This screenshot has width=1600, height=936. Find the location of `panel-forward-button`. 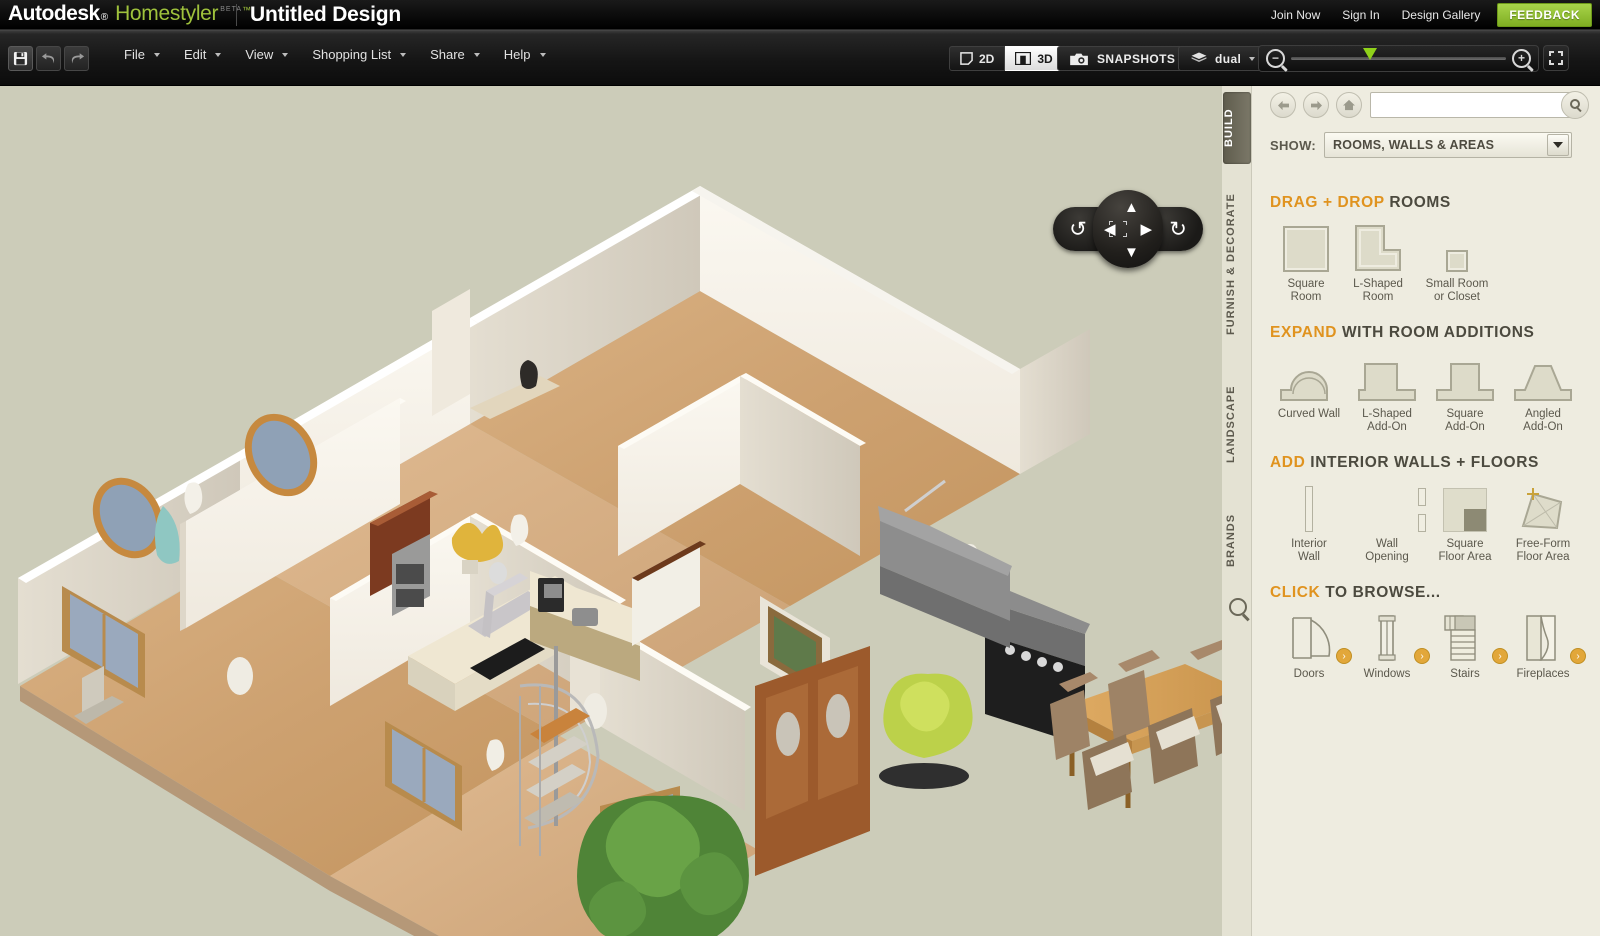

panel-forward-button is located at coordinates (1316, 105).